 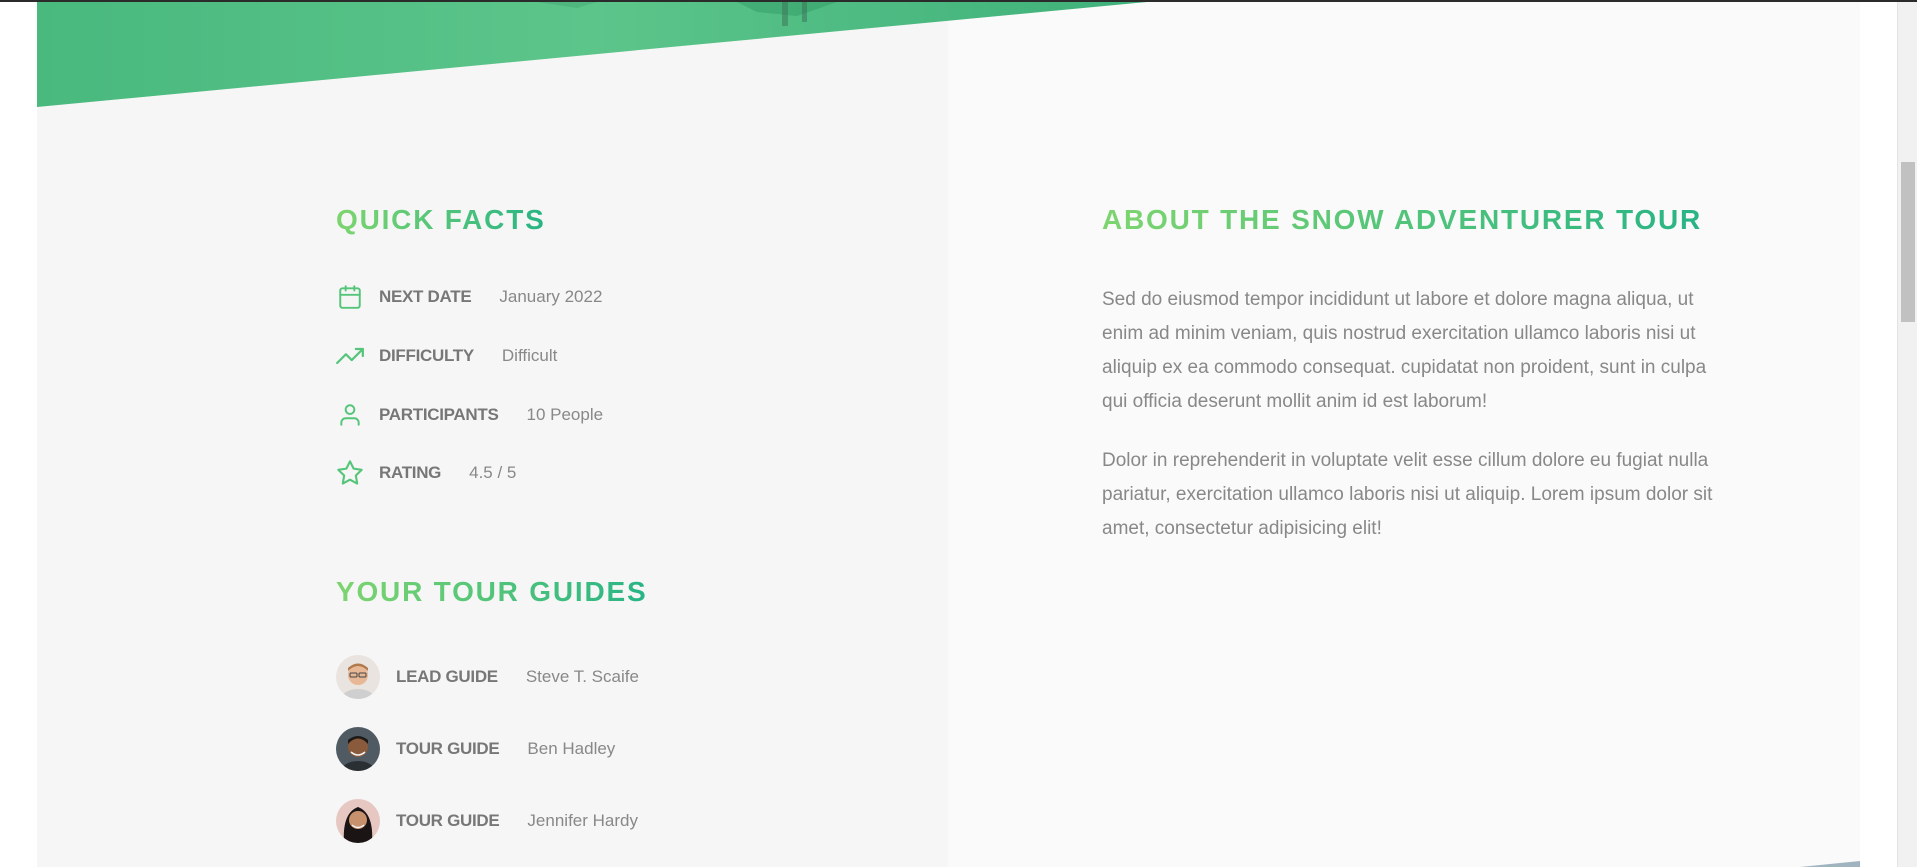 I want to click on fact-value: Difficult, so click(x=529, y=355).